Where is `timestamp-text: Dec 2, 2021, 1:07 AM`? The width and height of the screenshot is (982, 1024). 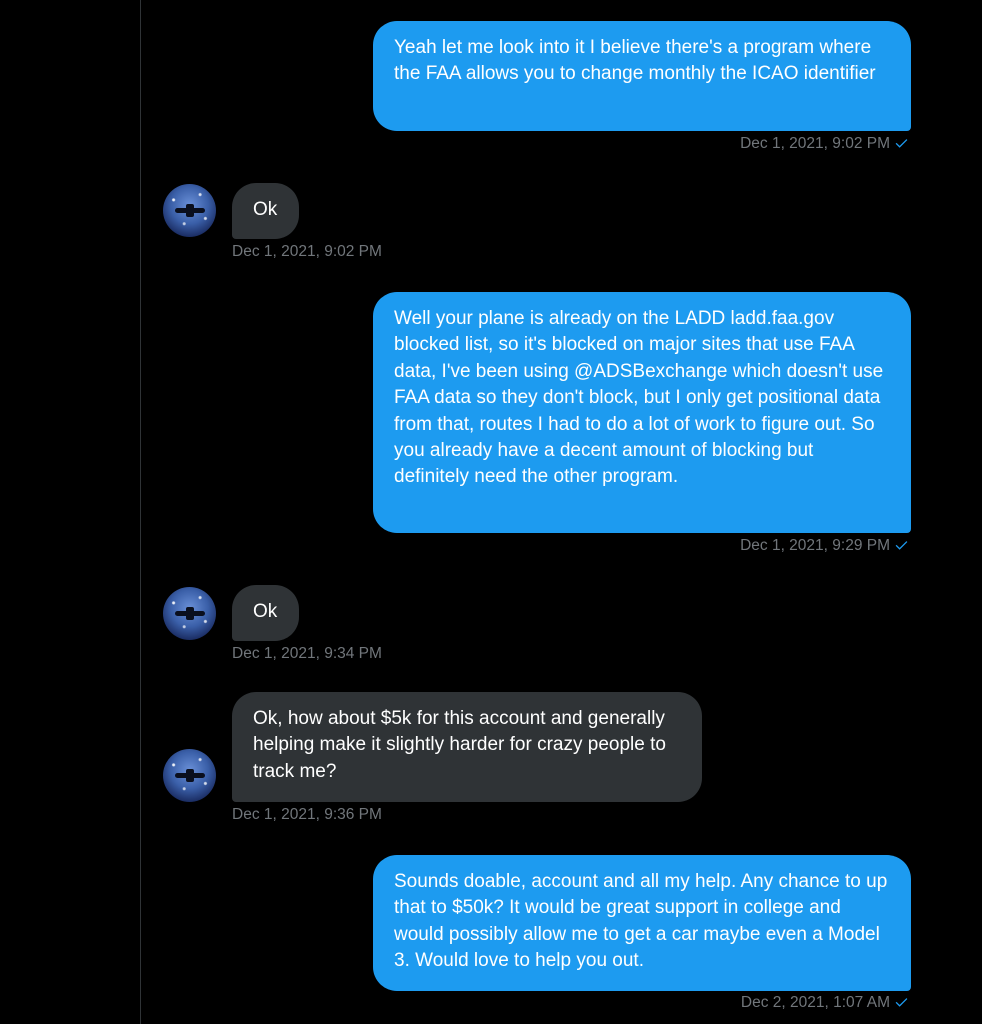 timestamp-text: Dec 2, 2021, 1:07 AM is located at coordinates (815, 1002).